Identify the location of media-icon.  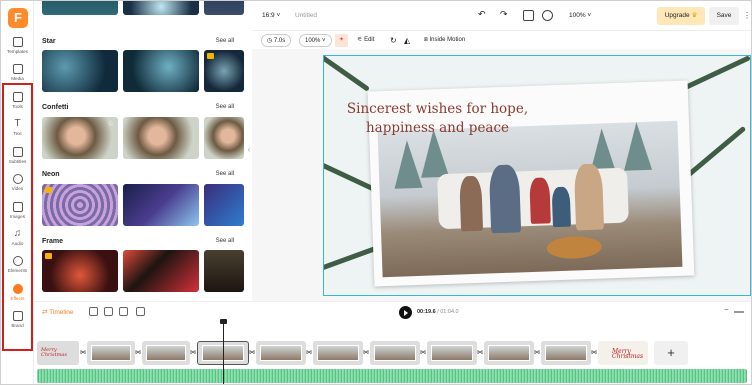
(17, 69).